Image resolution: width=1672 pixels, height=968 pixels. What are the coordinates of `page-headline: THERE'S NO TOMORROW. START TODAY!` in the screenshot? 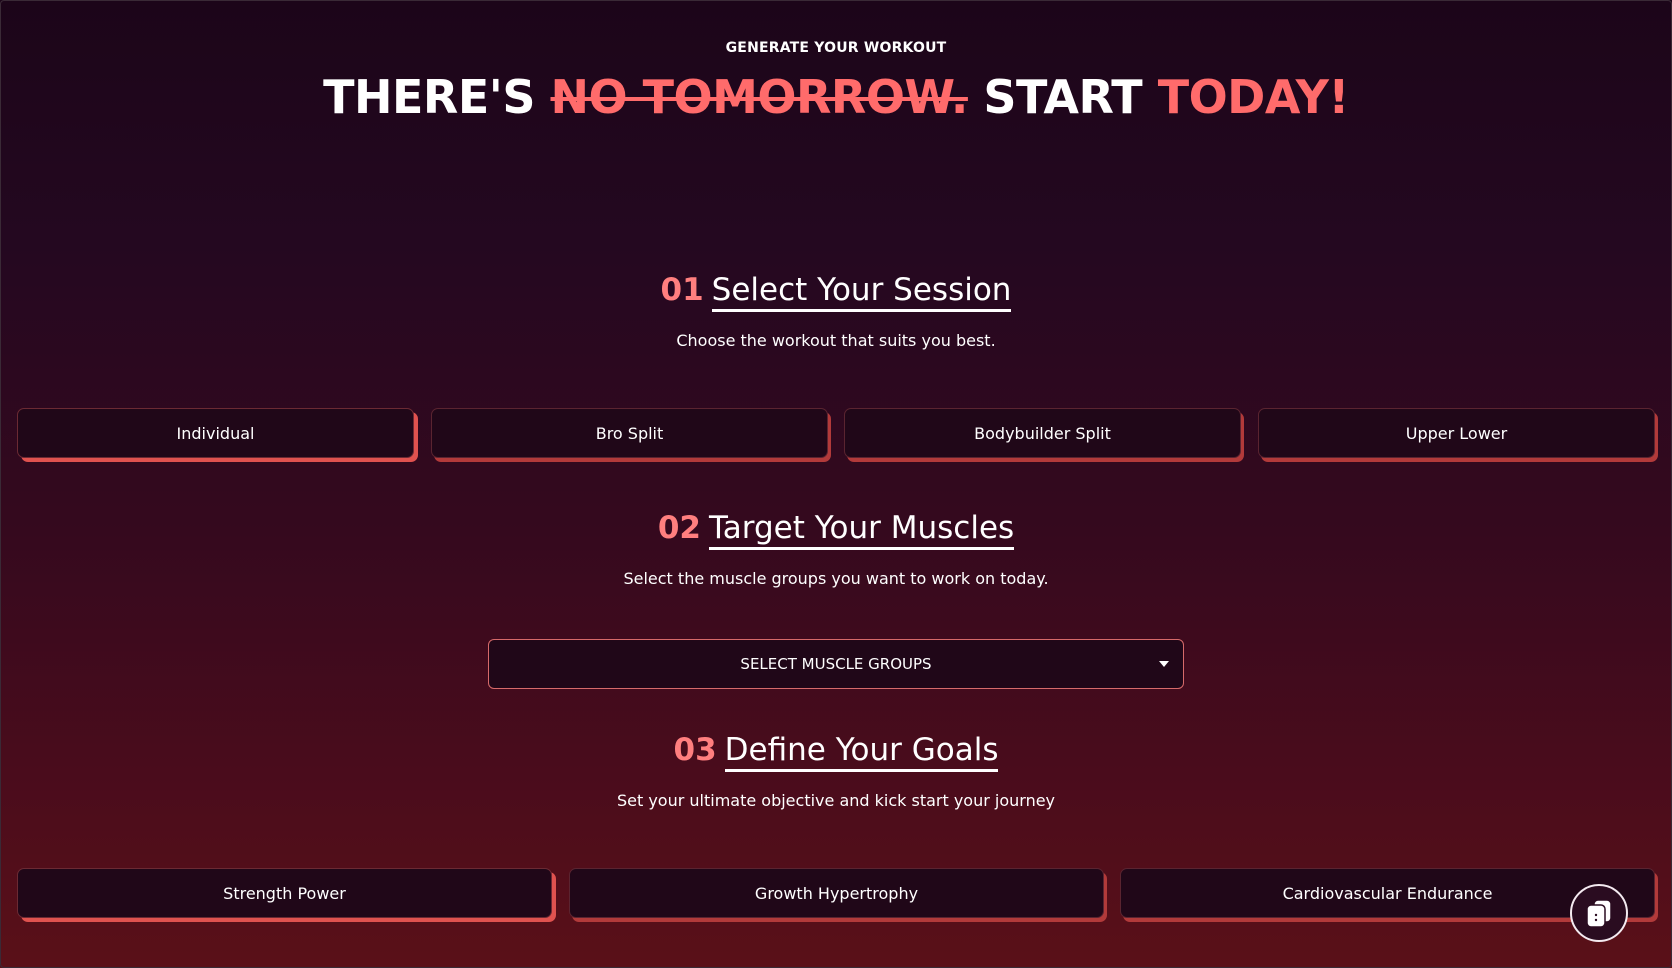 It's located at (836, 97).